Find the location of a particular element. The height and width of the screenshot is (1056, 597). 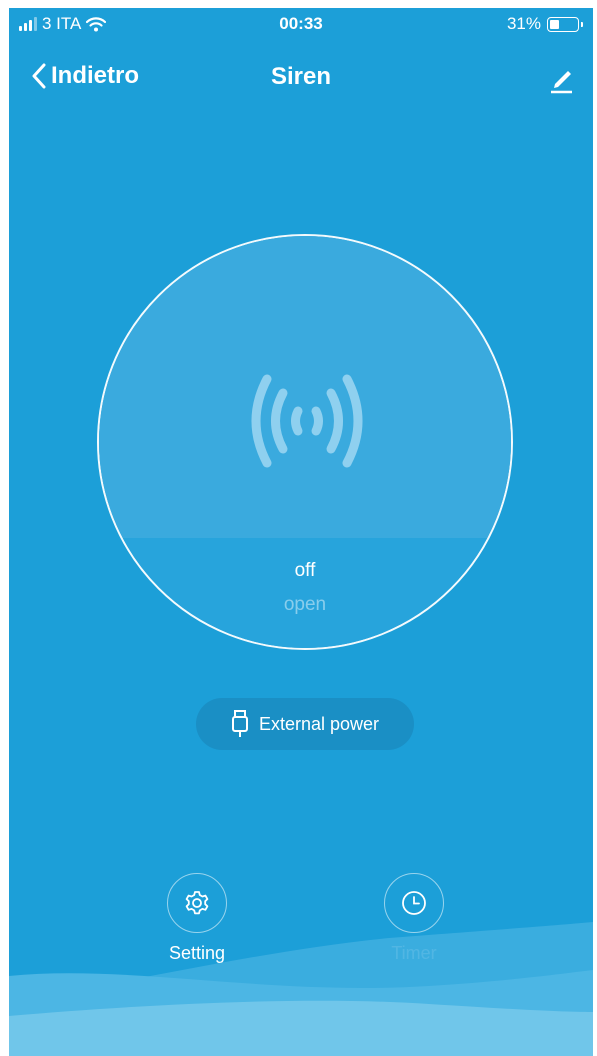

power-source-label: External power is located at coordinates (319, 723).